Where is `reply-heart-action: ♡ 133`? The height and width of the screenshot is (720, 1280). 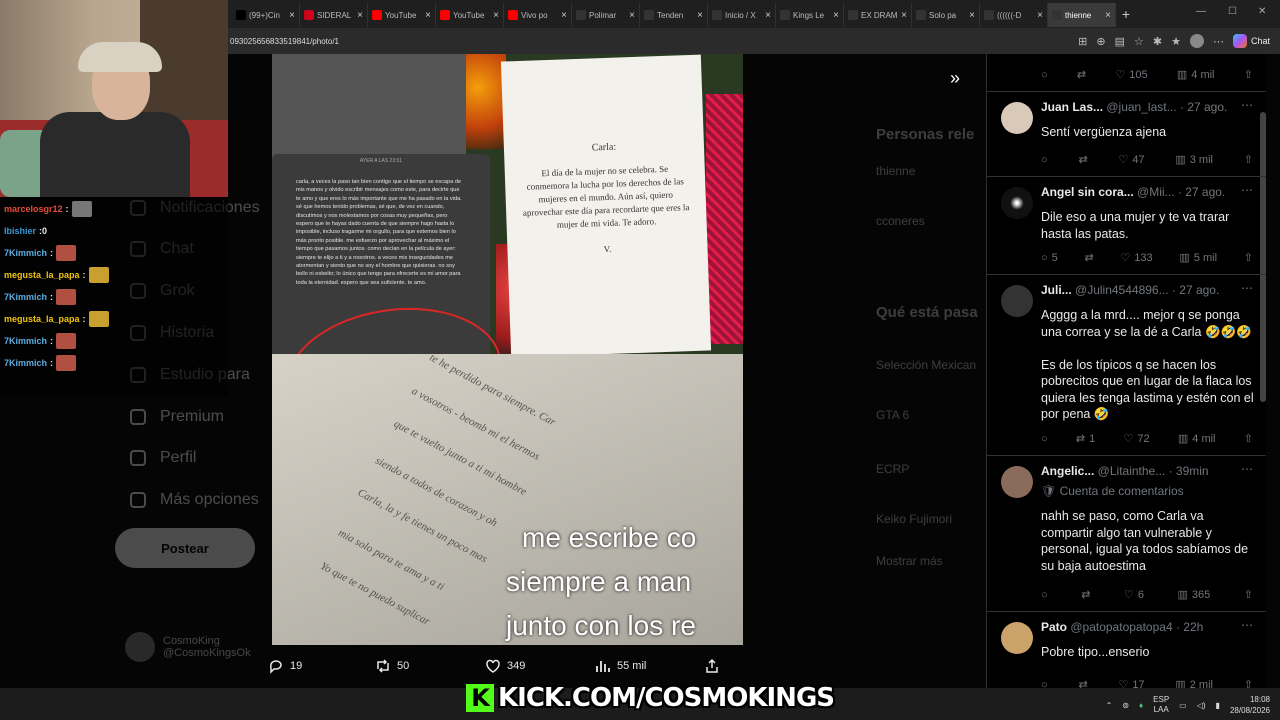 reply-heart-action: ♡ 133 is located at coordinates (1136, 258).